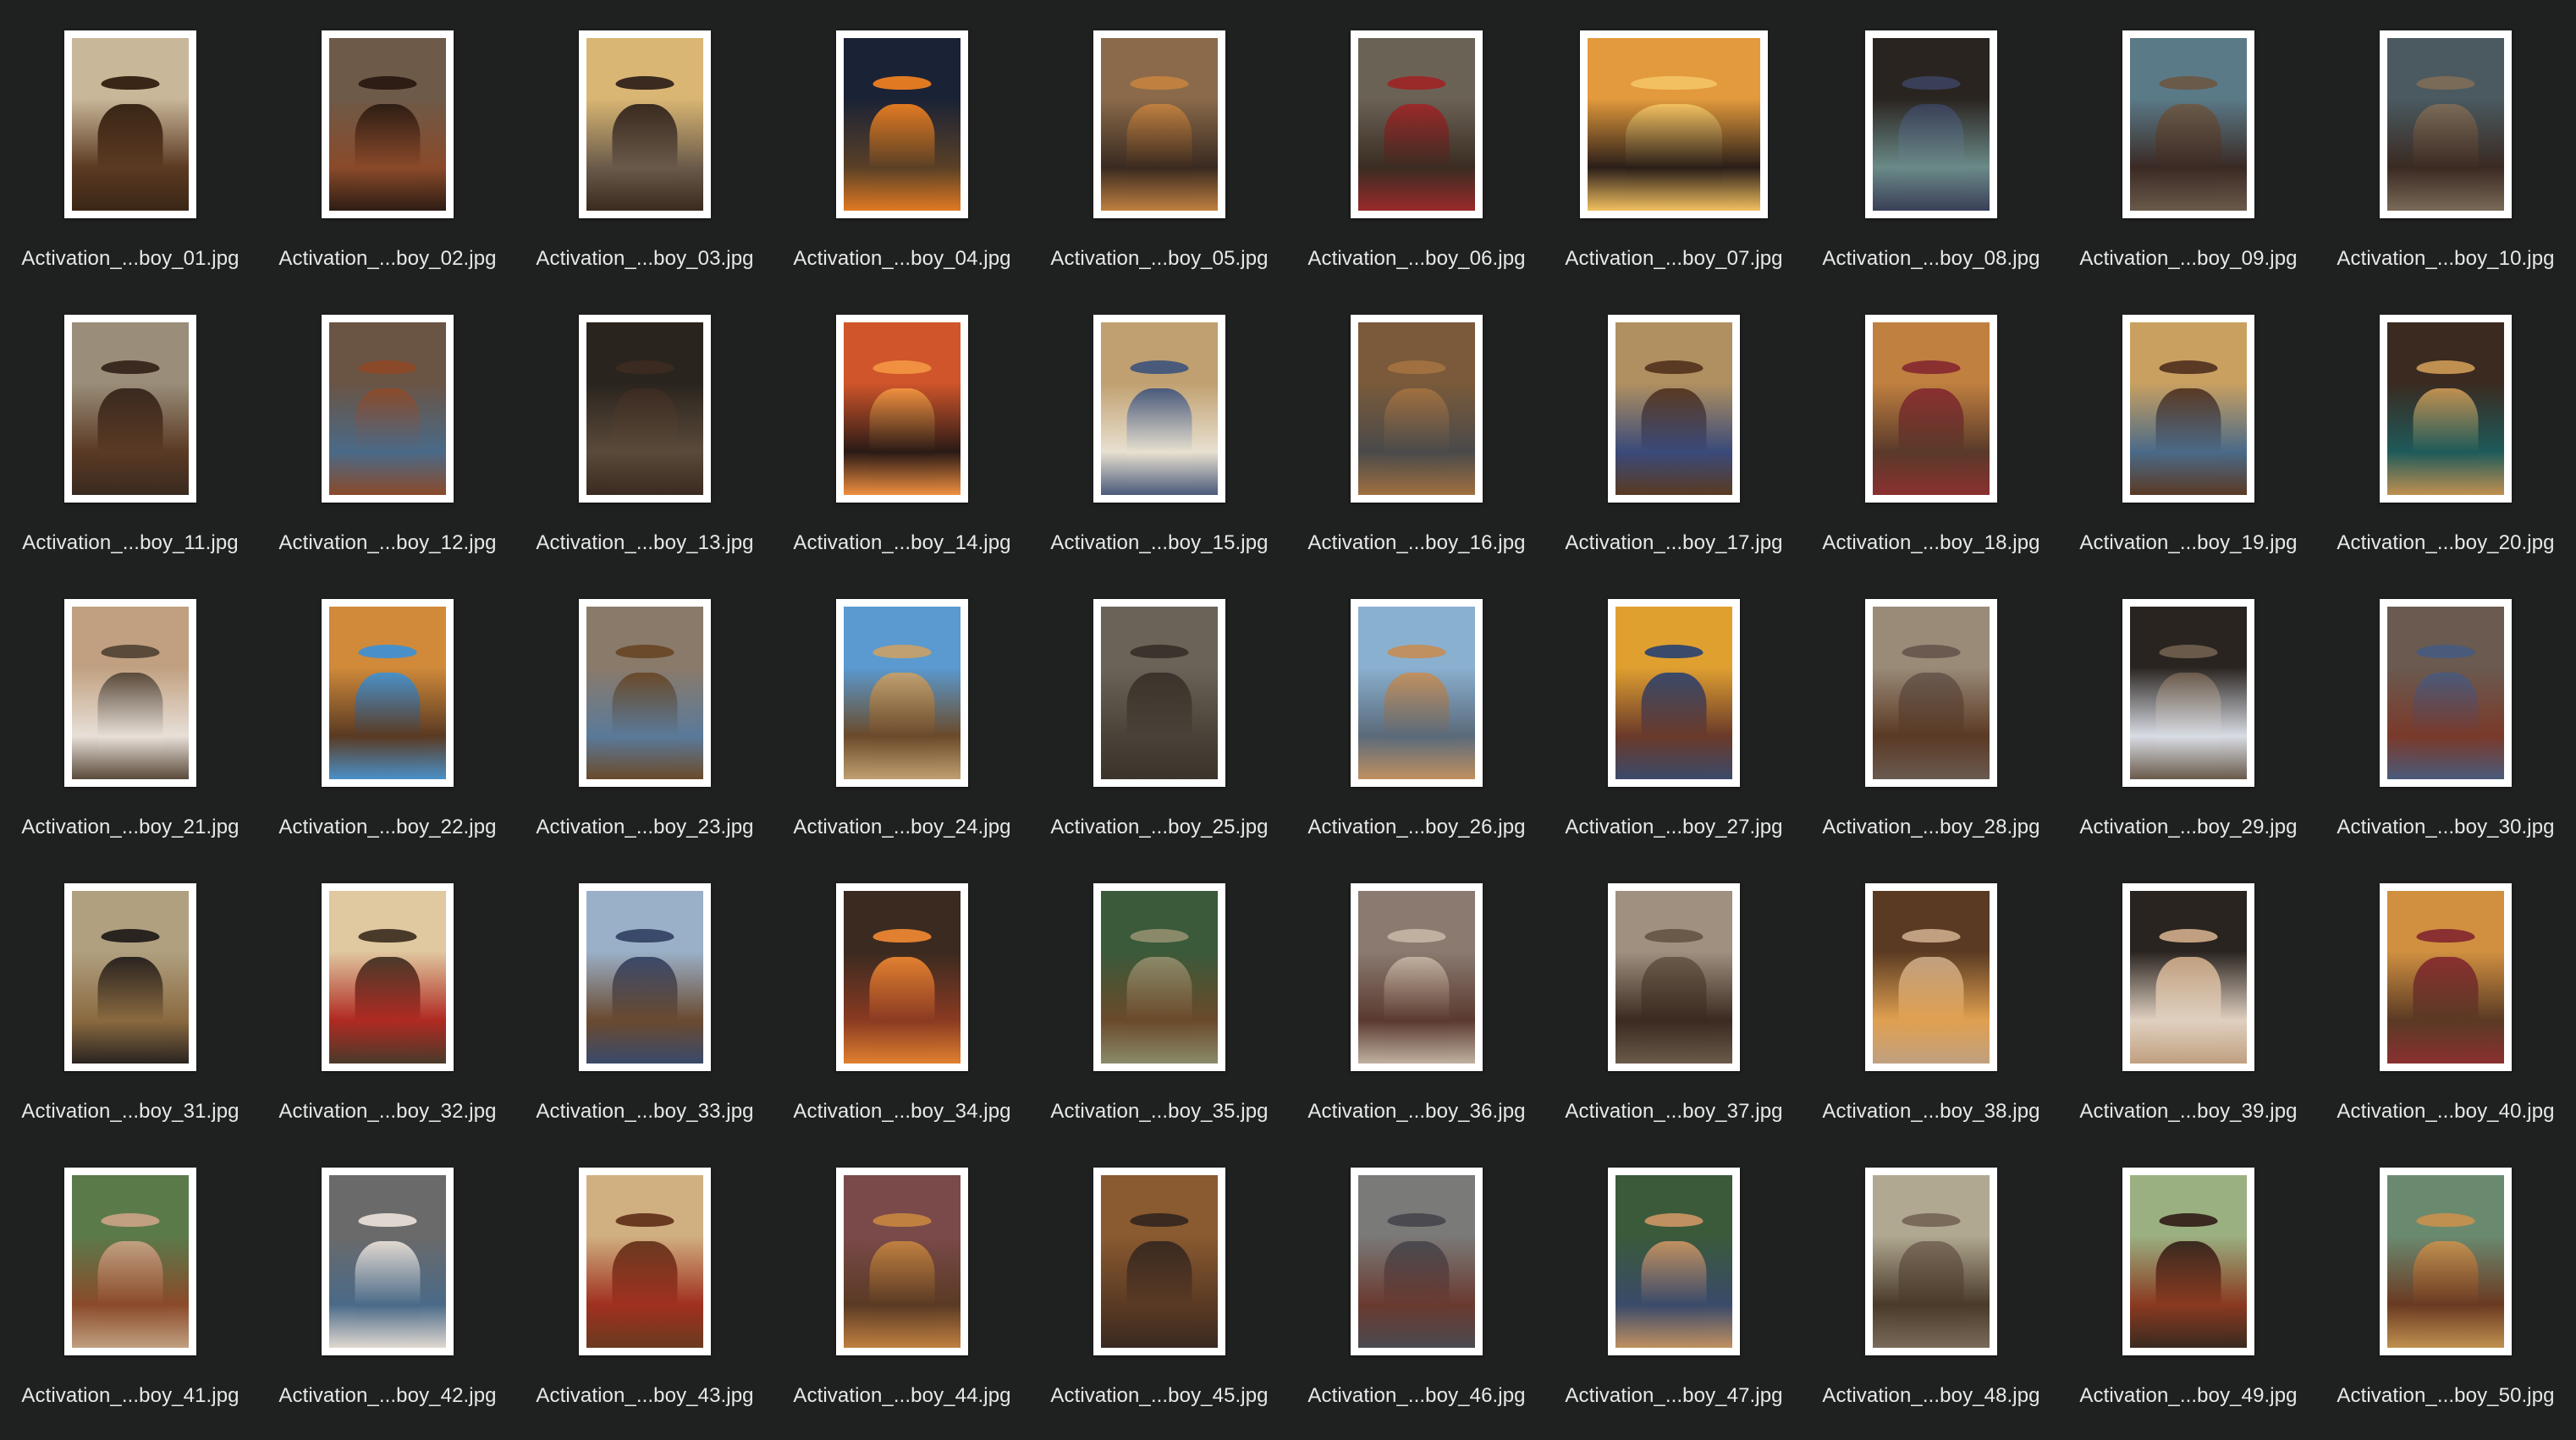 This screenshot has height=1440, width=2576. Describe the element at coordinates (387, 259) in the screenshot. I see `file-name: Activation_...boy_02.jpg` at that location.